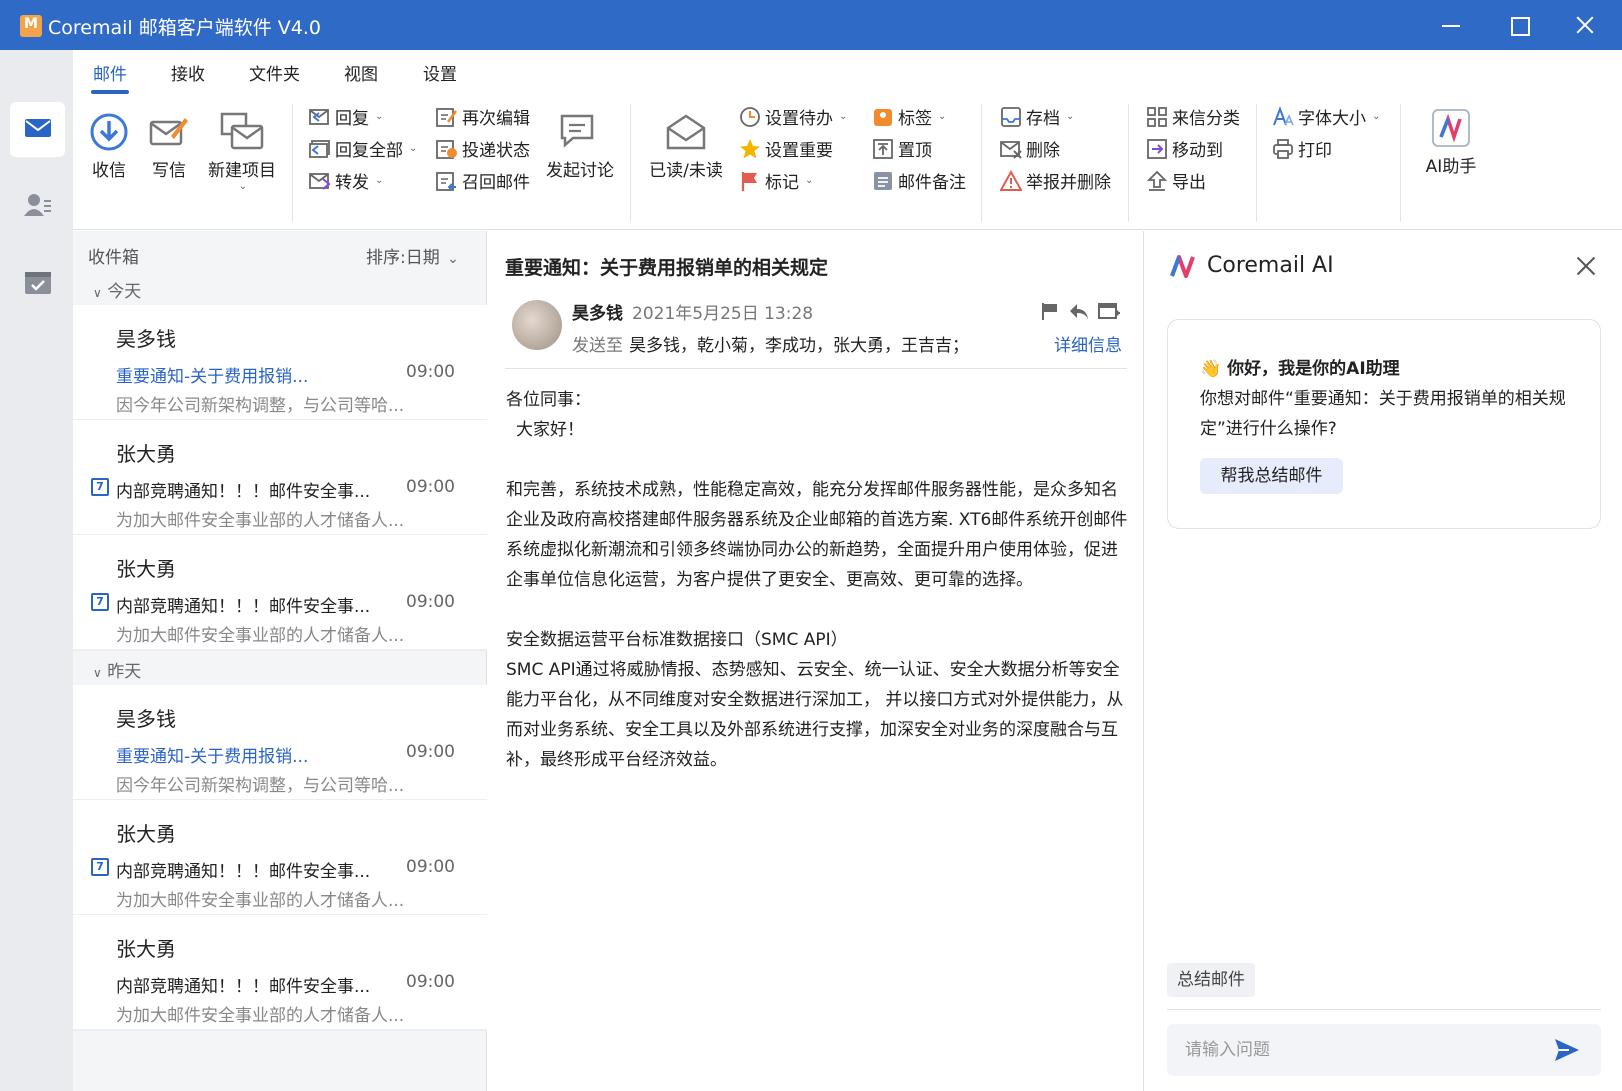 The height and width of the screenshot is (1091, 1622). I want to click on print-button: 打印, so click(1302, 148).